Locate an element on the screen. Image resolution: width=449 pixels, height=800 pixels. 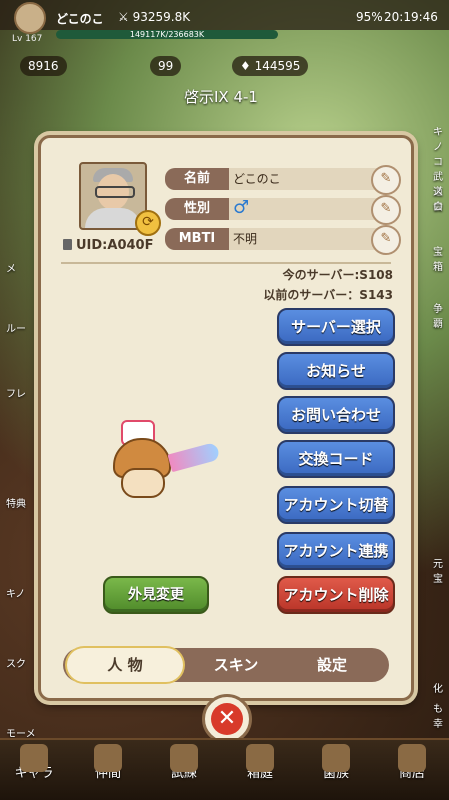
user-id: UID:A040F is located at coordinates (108, 245).